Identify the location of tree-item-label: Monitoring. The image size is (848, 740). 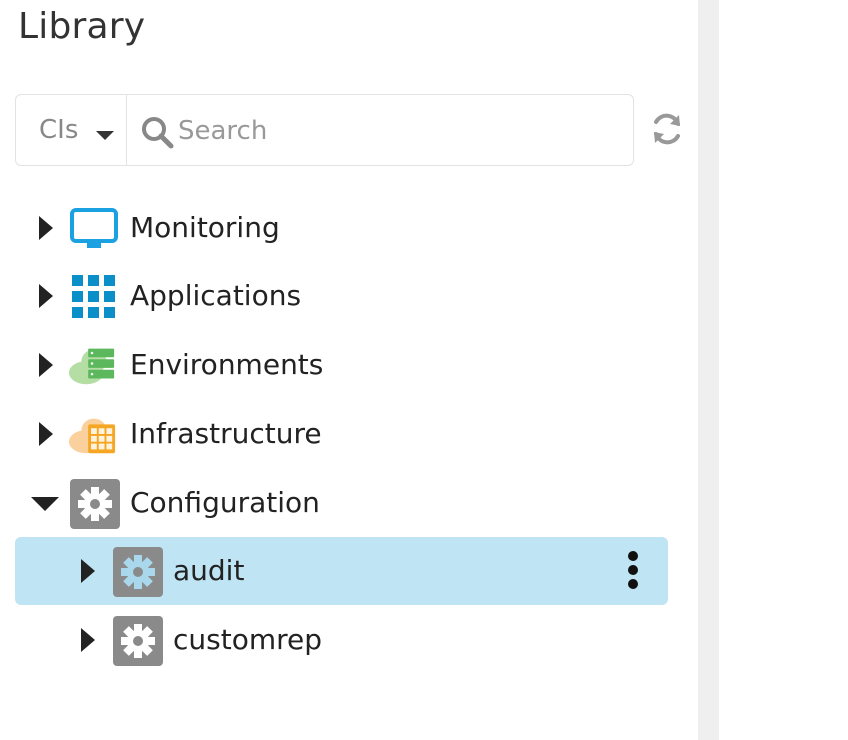
(205, 227).